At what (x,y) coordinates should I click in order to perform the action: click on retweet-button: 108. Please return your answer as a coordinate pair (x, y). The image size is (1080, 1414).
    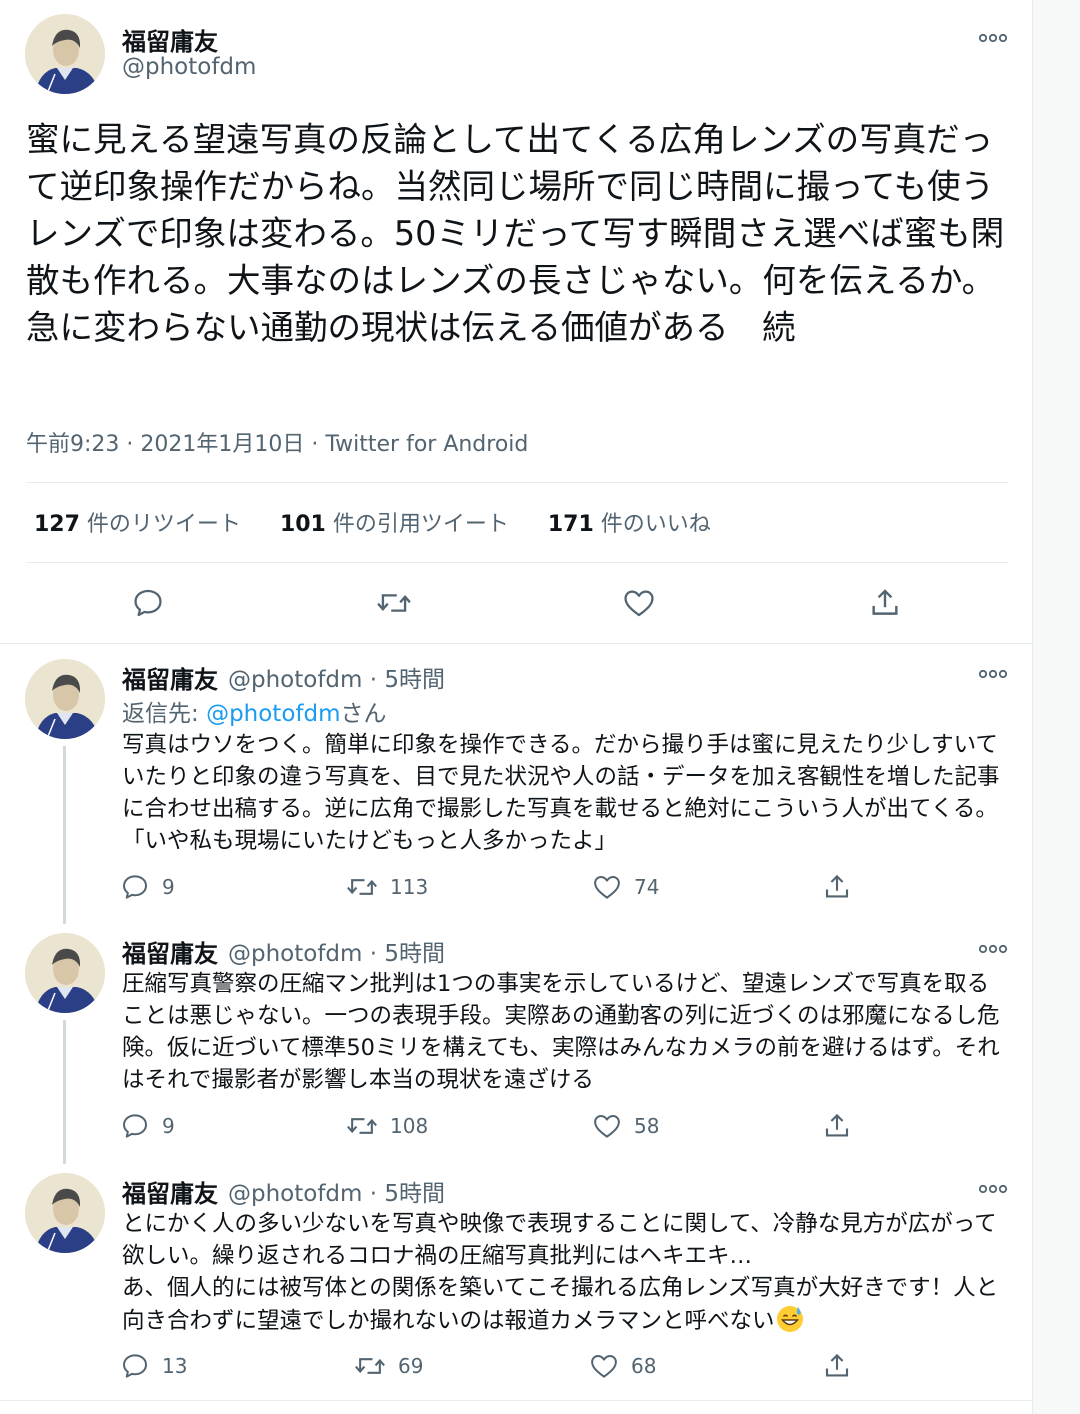
    Looking at the image, I should click on (387, 1126).